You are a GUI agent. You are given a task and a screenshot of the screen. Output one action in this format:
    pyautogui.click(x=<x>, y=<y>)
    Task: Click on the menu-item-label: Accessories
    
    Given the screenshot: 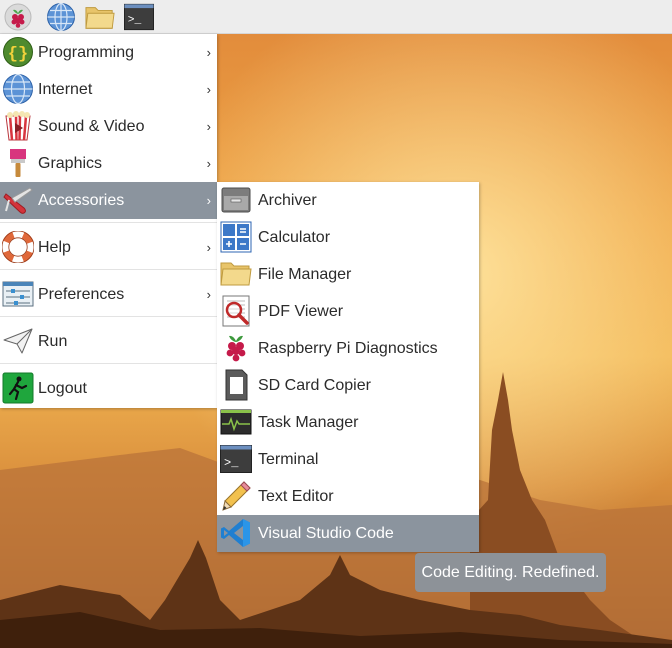 What is the action you would take?
    pyautogui.click(x=81, y=200)
    